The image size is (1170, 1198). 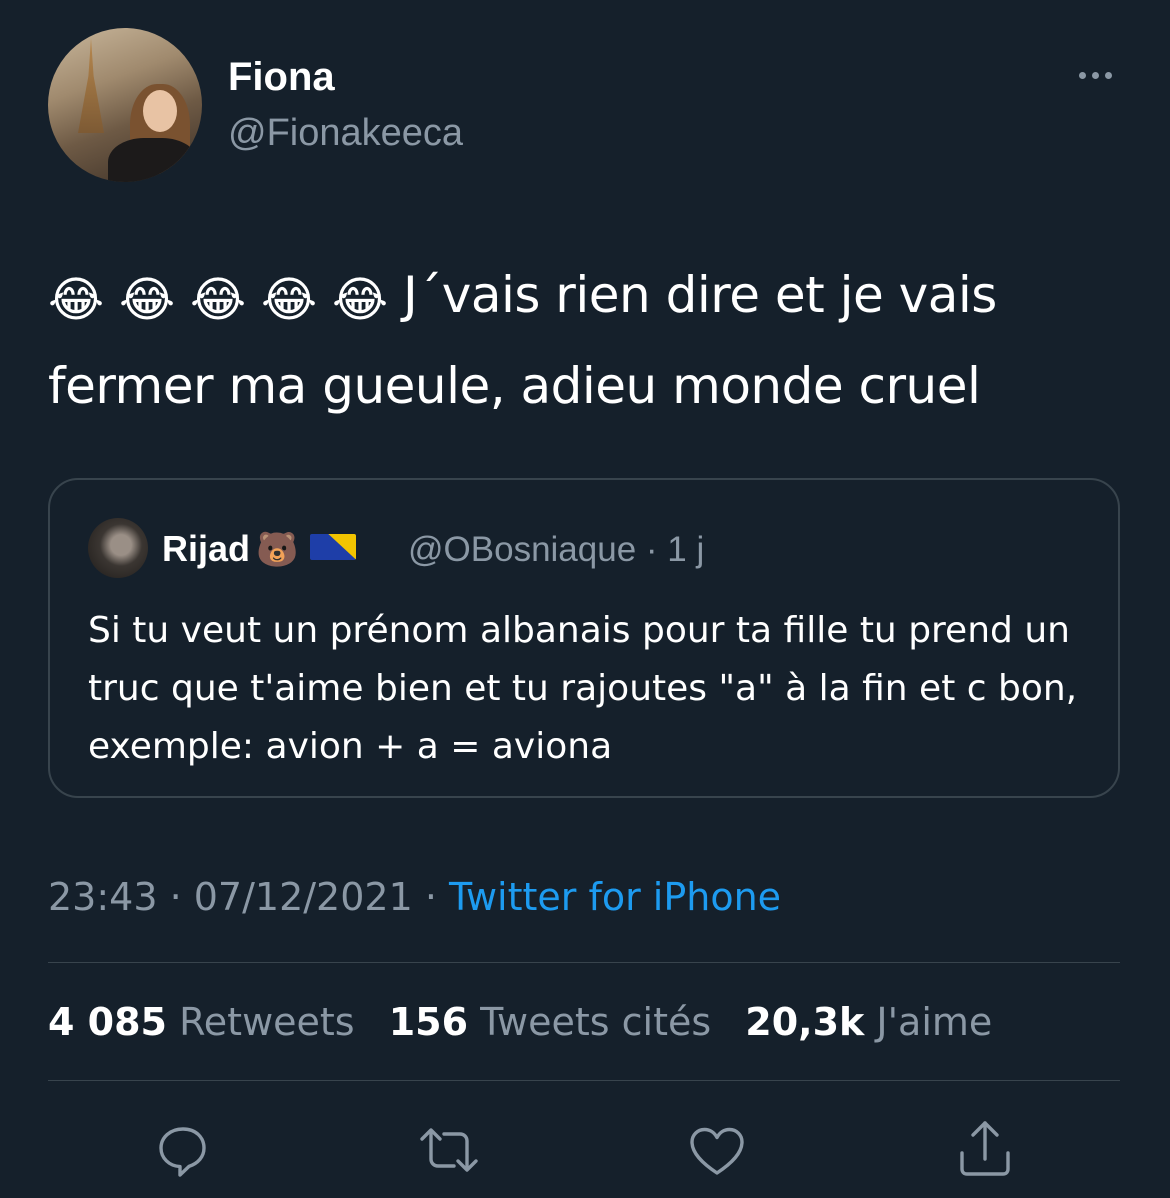 What do you see at coordinates (345, 133) in the screenshot?
I see `author-handle: @Fionakeeca` at bounding box center [345, 133].